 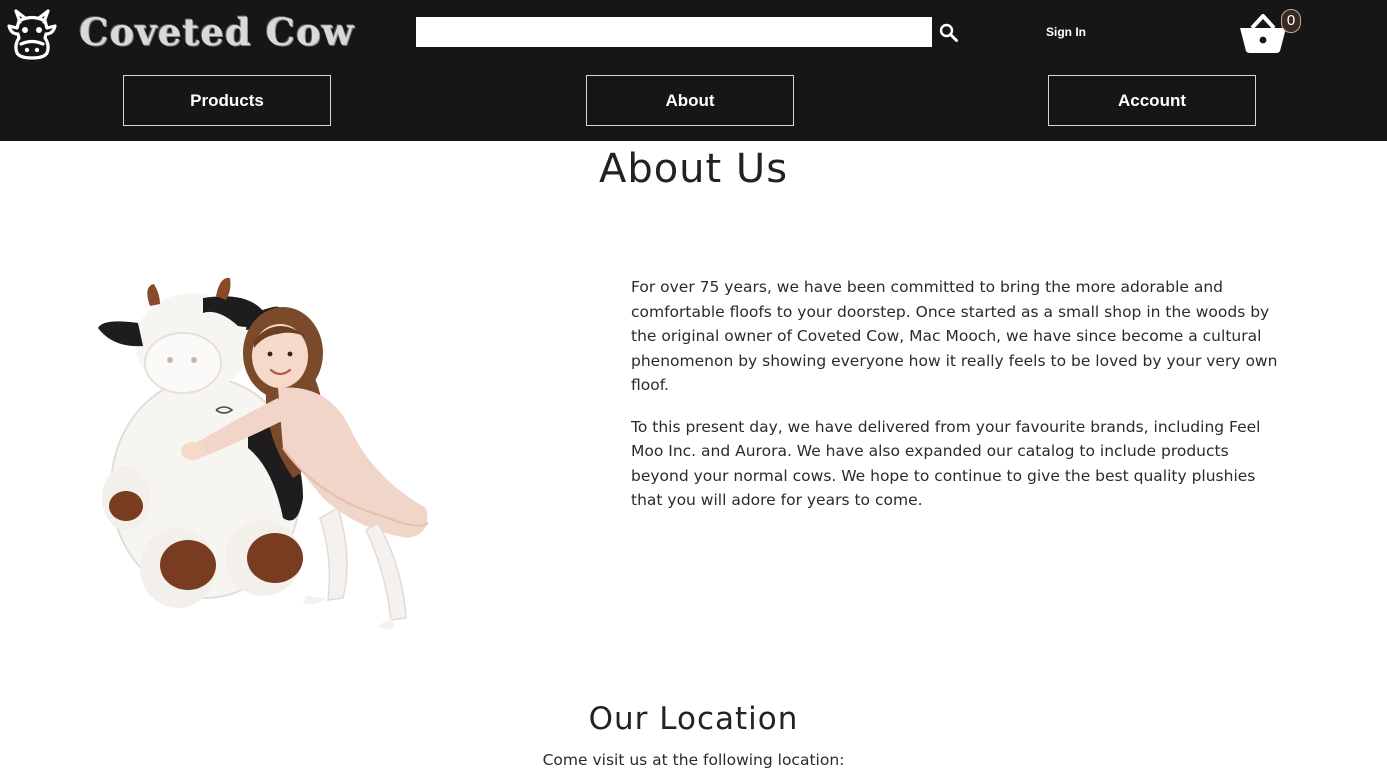 I want to click on search-icon, so click(x=949, y=33).